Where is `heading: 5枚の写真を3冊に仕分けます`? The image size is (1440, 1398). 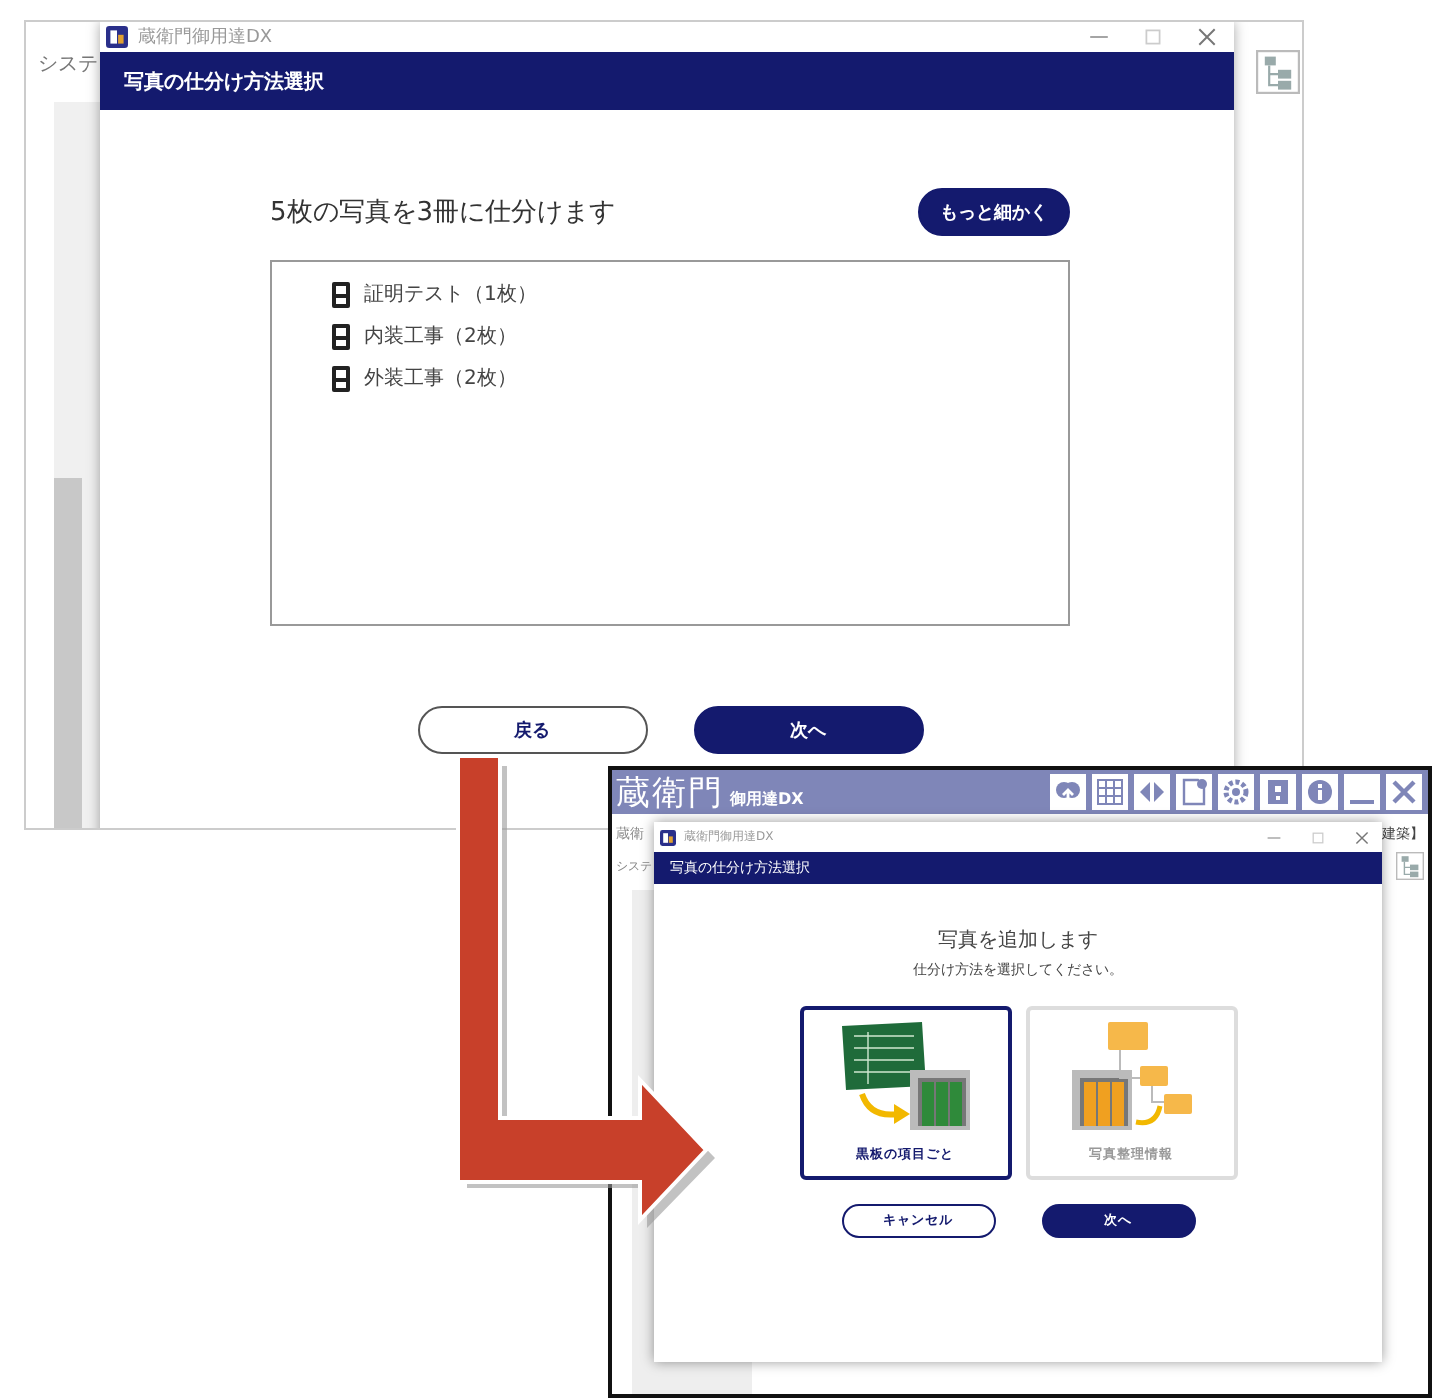
heading: 5枚の写真を3冊に仕分けます is located at coordinates (443, 213).